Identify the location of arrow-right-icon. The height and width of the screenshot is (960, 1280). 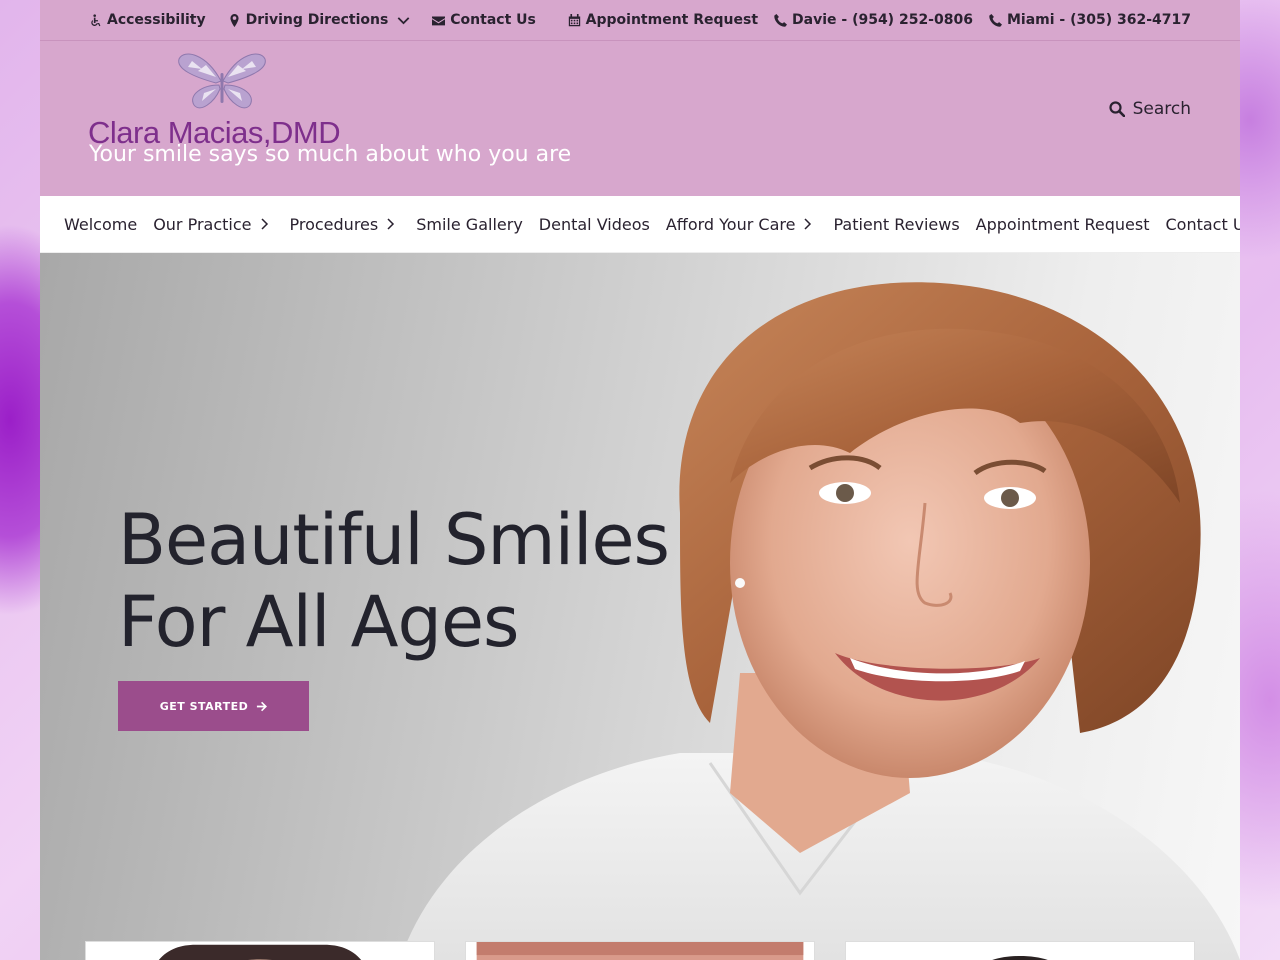
(262, 706).